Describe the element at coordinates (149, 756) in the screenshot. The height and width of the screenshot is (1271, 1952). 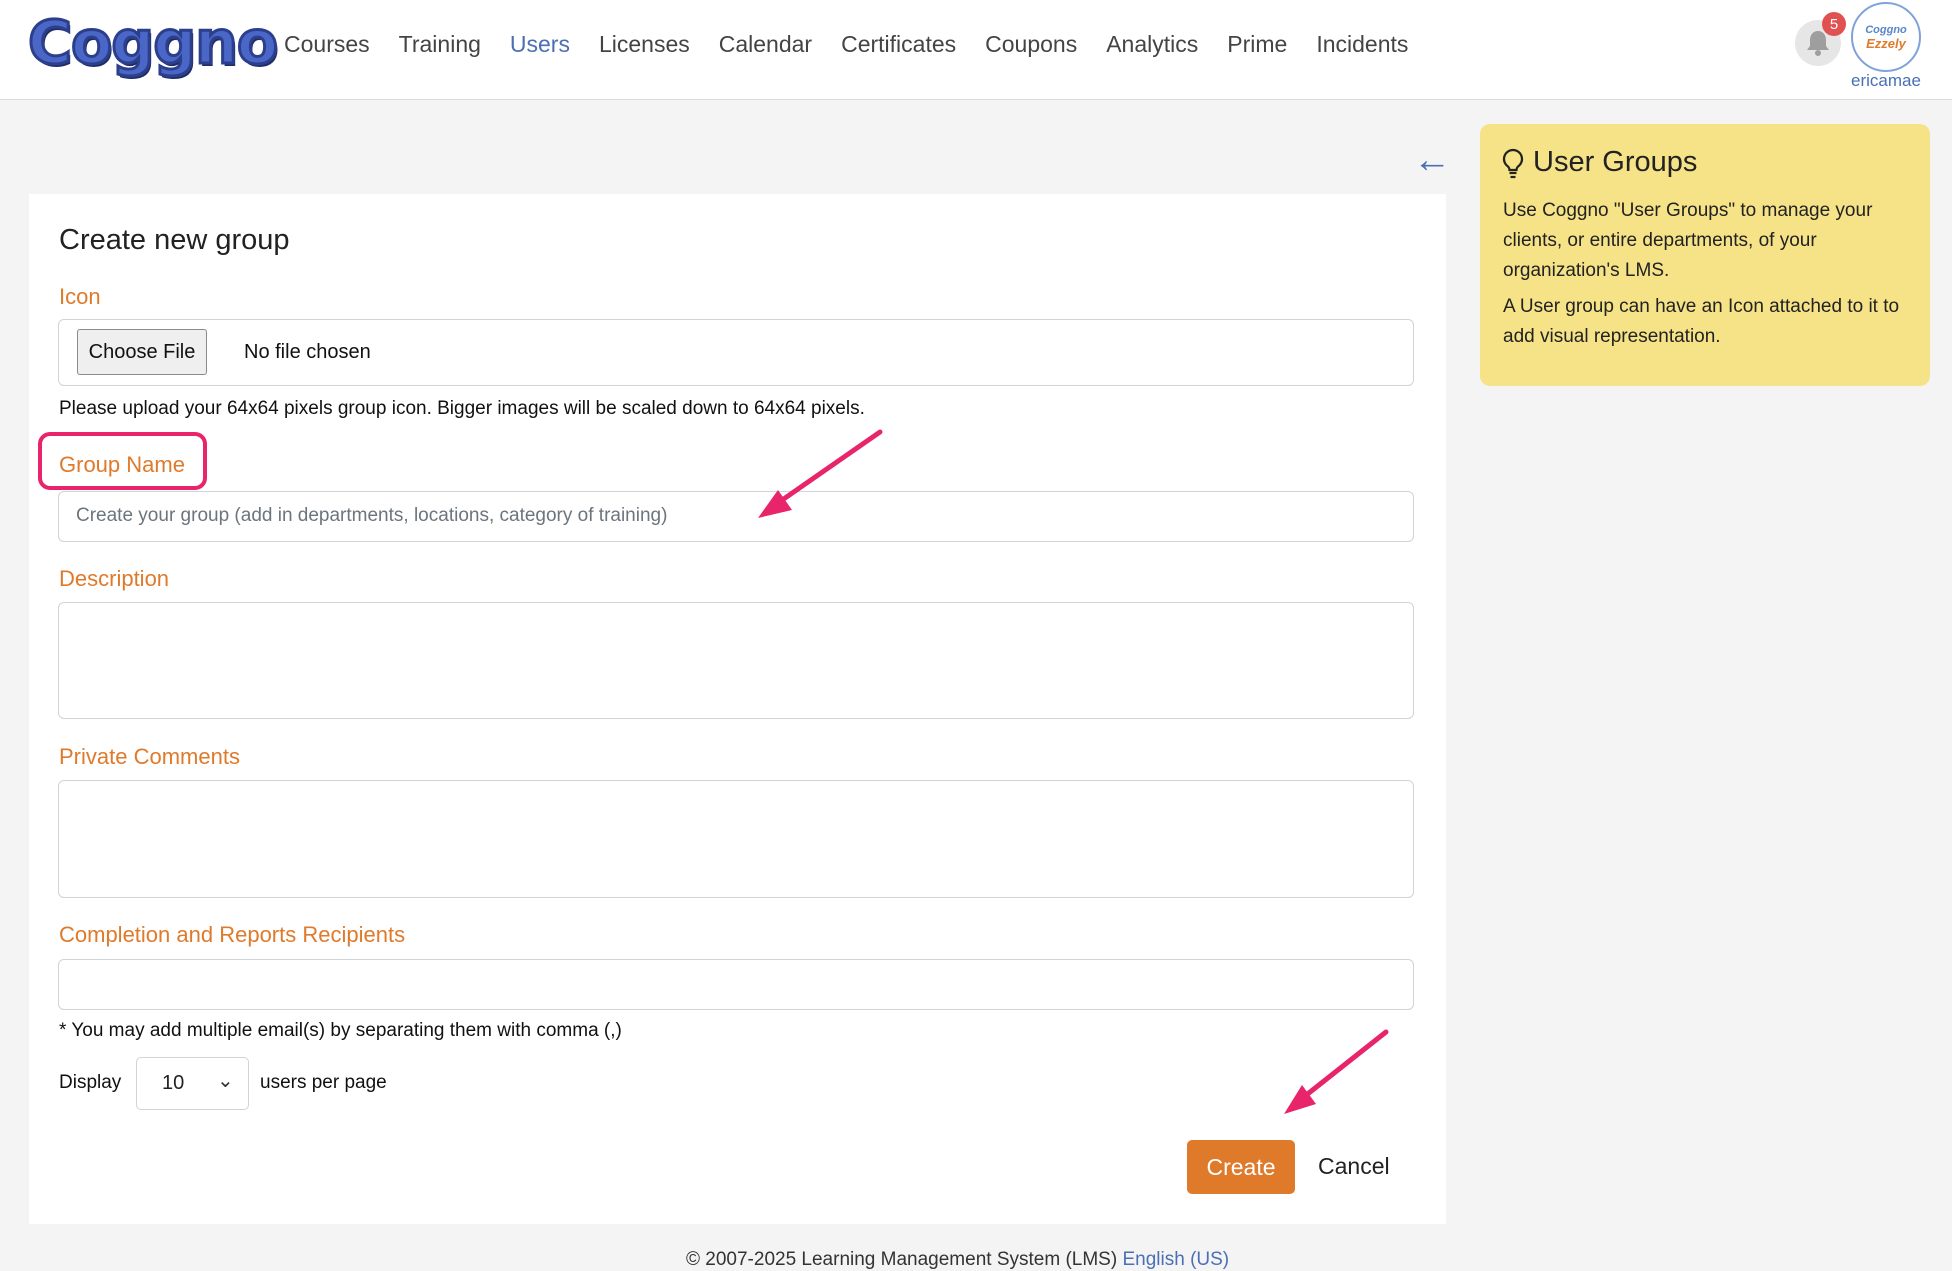
I see `private-comments-label: Private Comments` at that location.